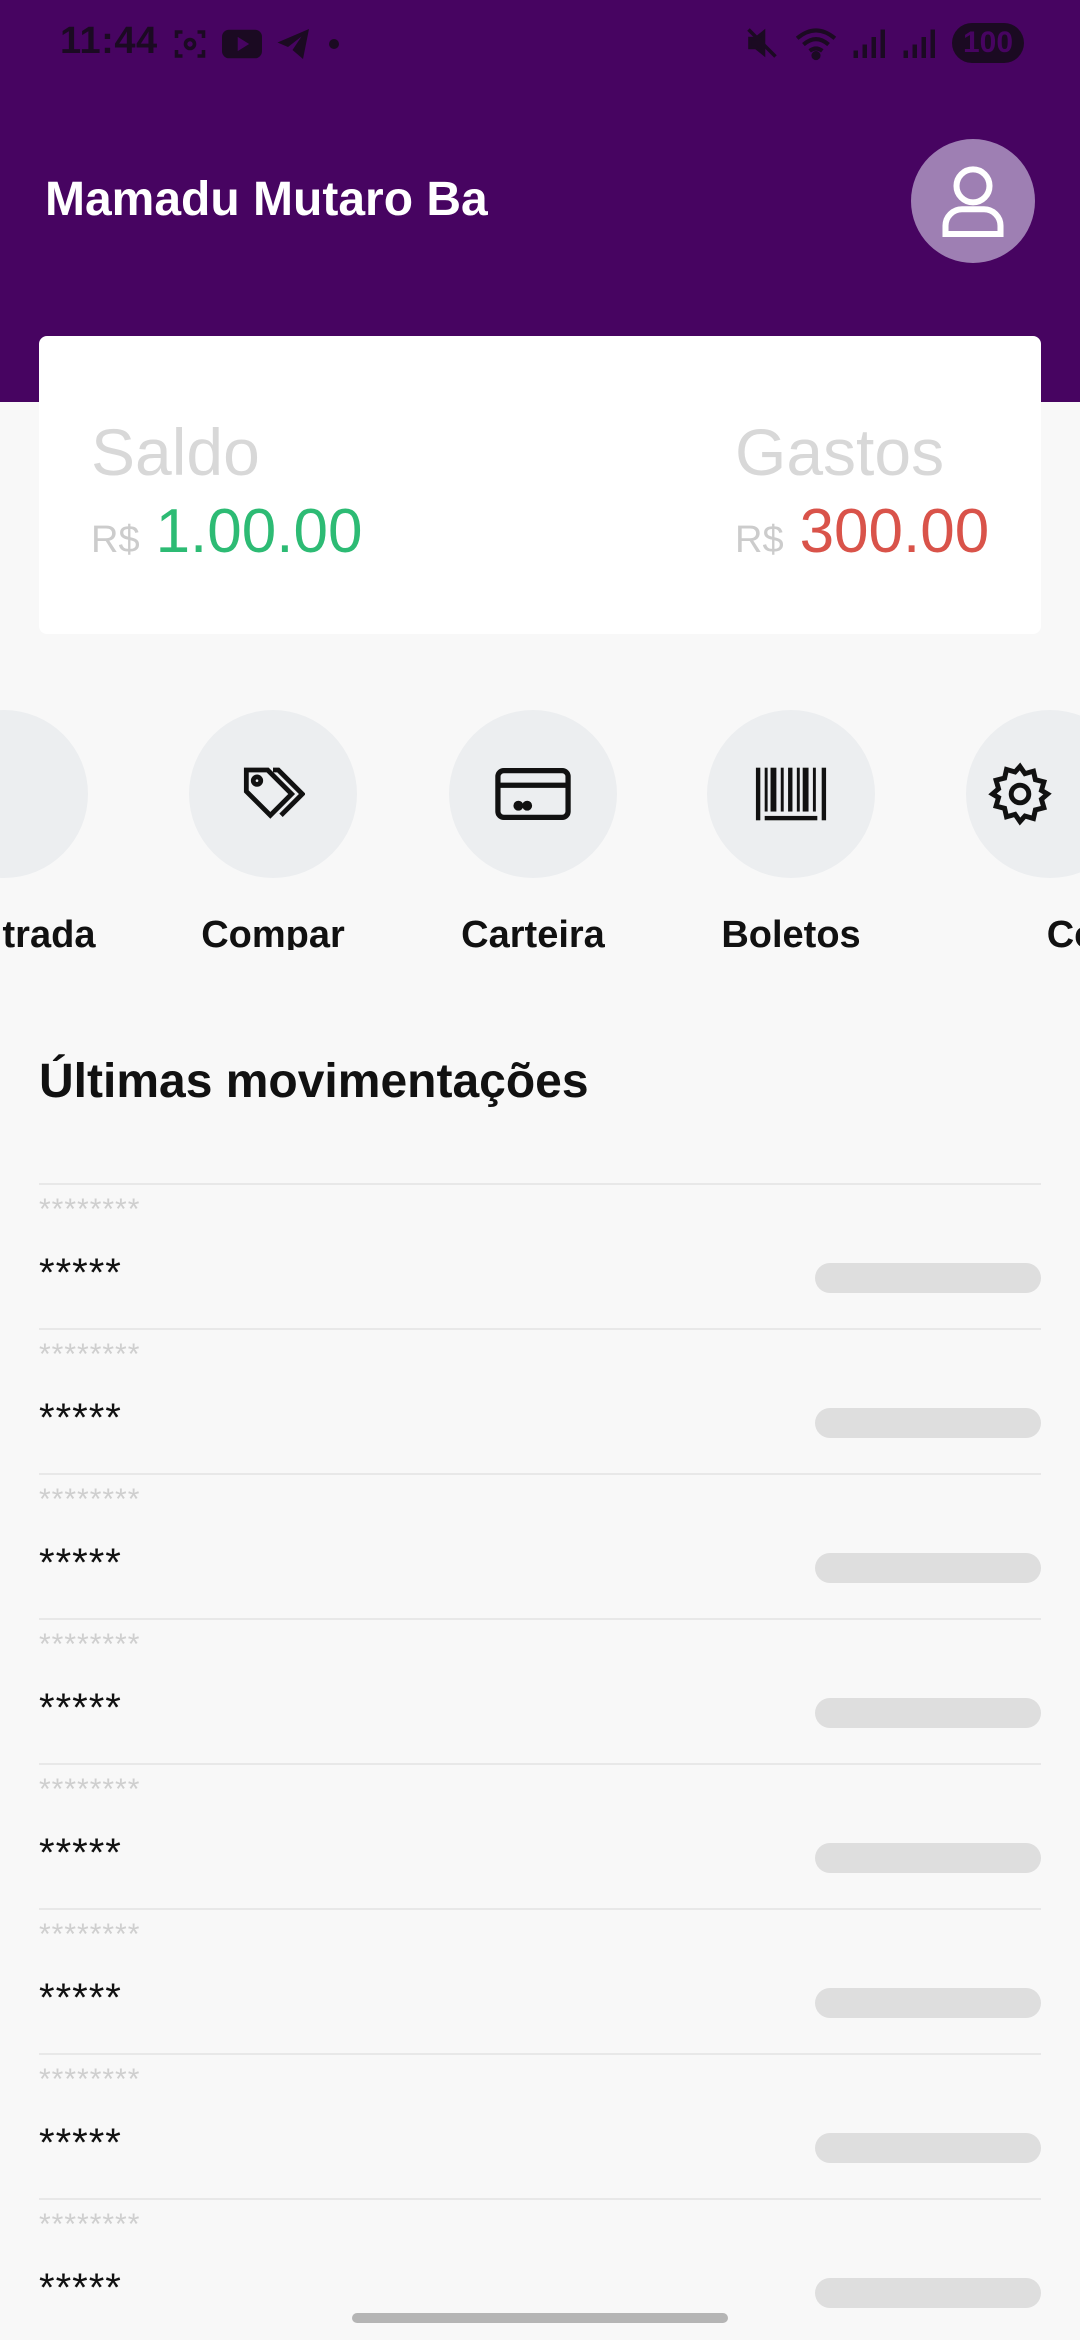  What do you see at coordinates (115, 540) in the screenshot?
I see `saldo-currency: R$` at bounding box center [115, 540].